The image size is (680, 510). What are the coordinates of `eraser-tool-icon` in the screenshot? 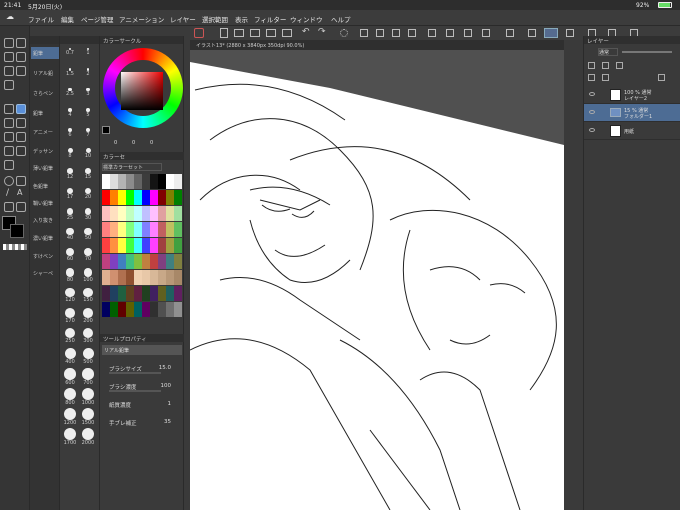 It's located at (21, 137).